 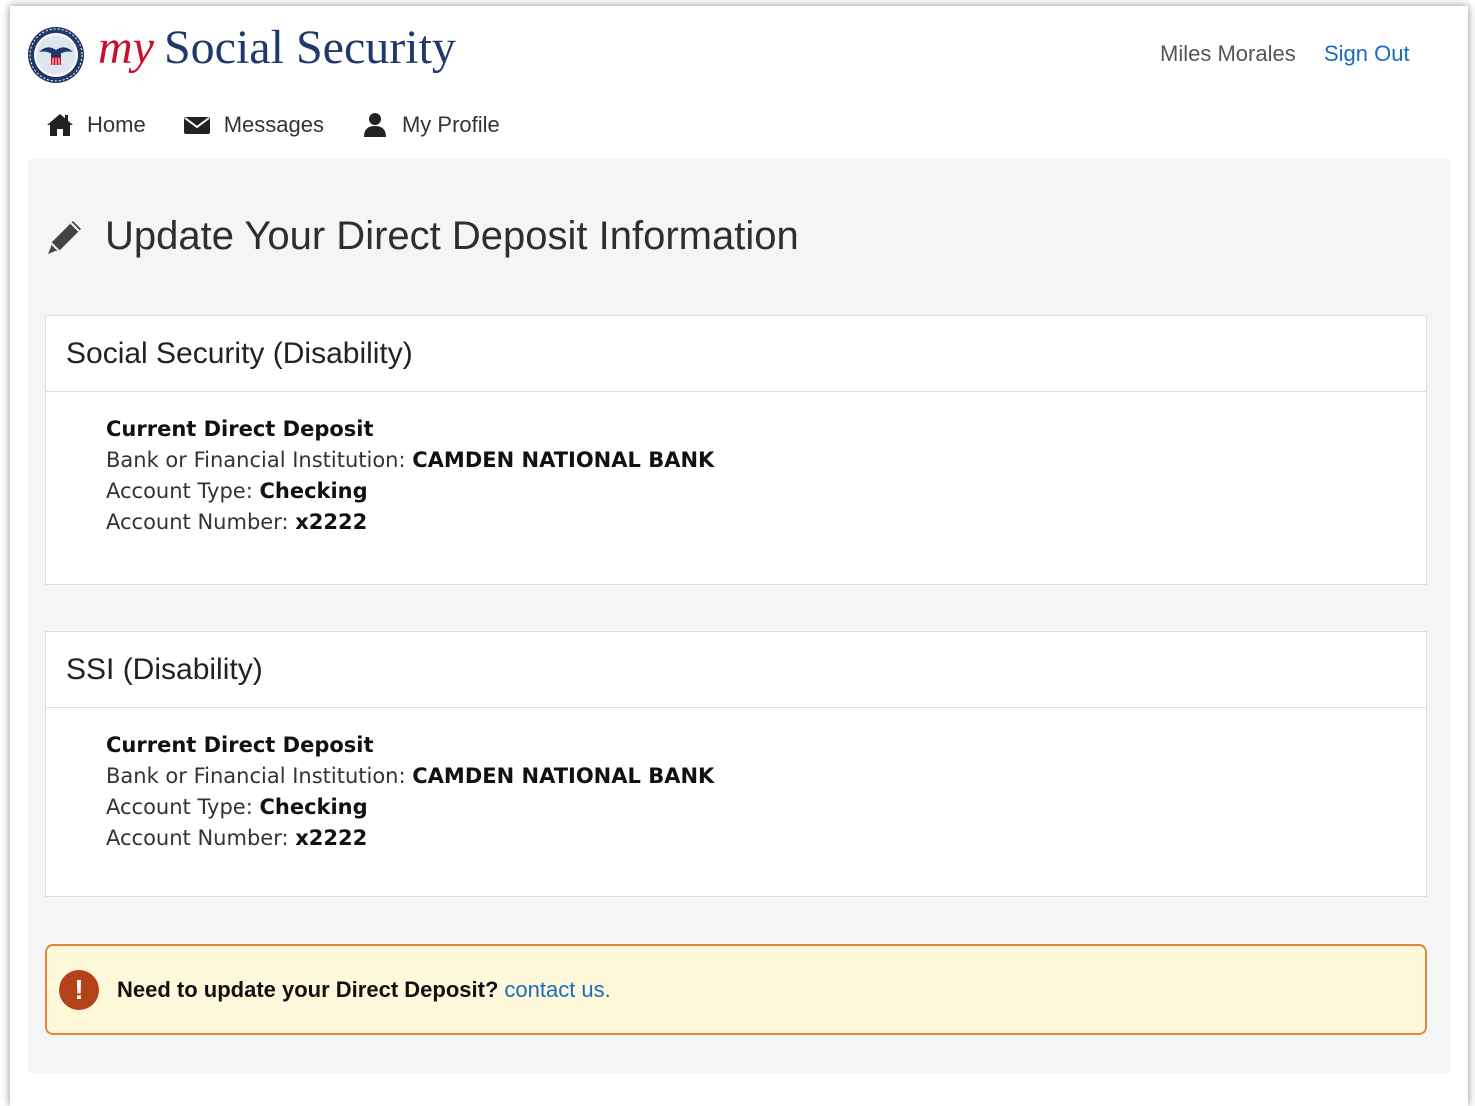 I want to click on brand-title: my Social Security, so click(x=277, y=48).